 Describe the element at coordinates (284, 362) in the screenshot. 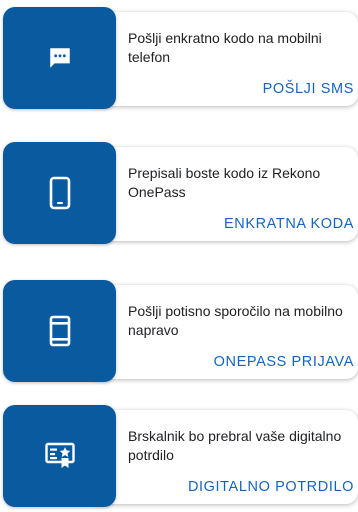

I see `onepass-login-button: ONEPASS PRIJAVA` at that location.